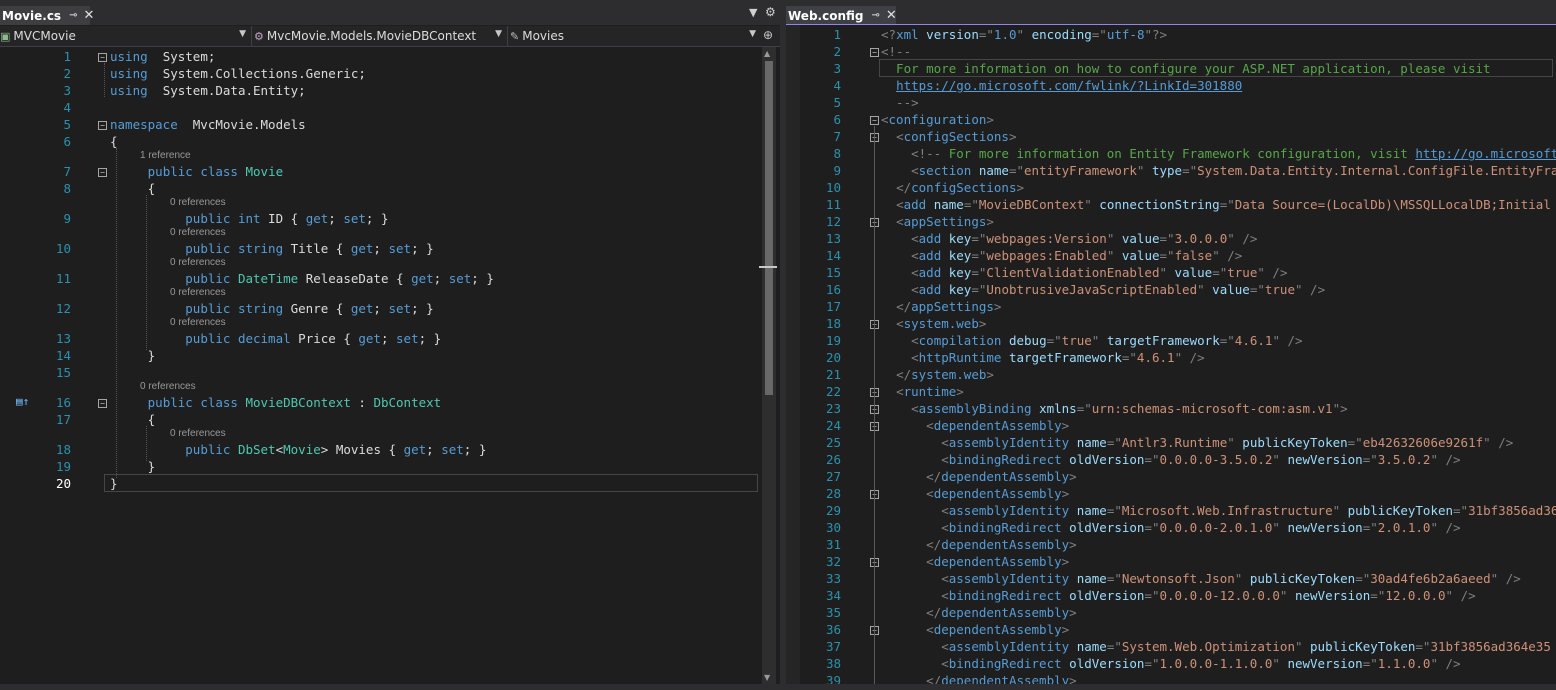 This screenshot has height=690, width=1556. Describe the element at coordinates (208, 90) in the screenshot. I see `code-line: using System.Data.Entity;` at that location.